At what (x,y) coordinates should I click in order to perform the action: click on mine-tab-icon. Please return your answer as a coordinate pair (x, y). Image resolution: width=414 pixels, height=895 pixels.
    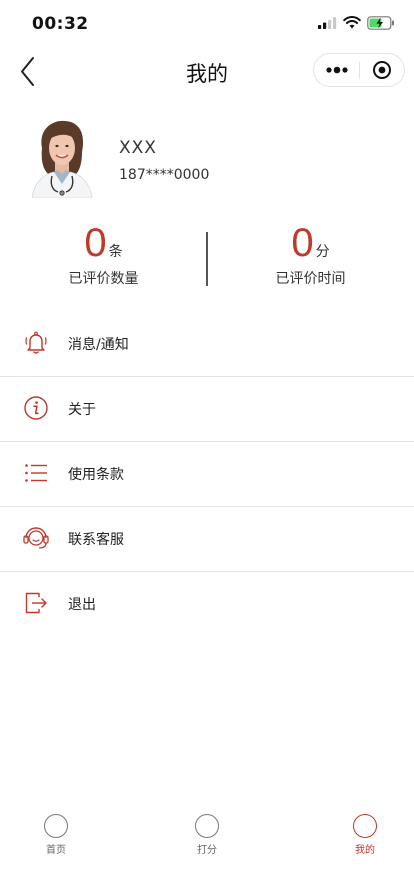
    Looking at the image, I should click on (365, 826).